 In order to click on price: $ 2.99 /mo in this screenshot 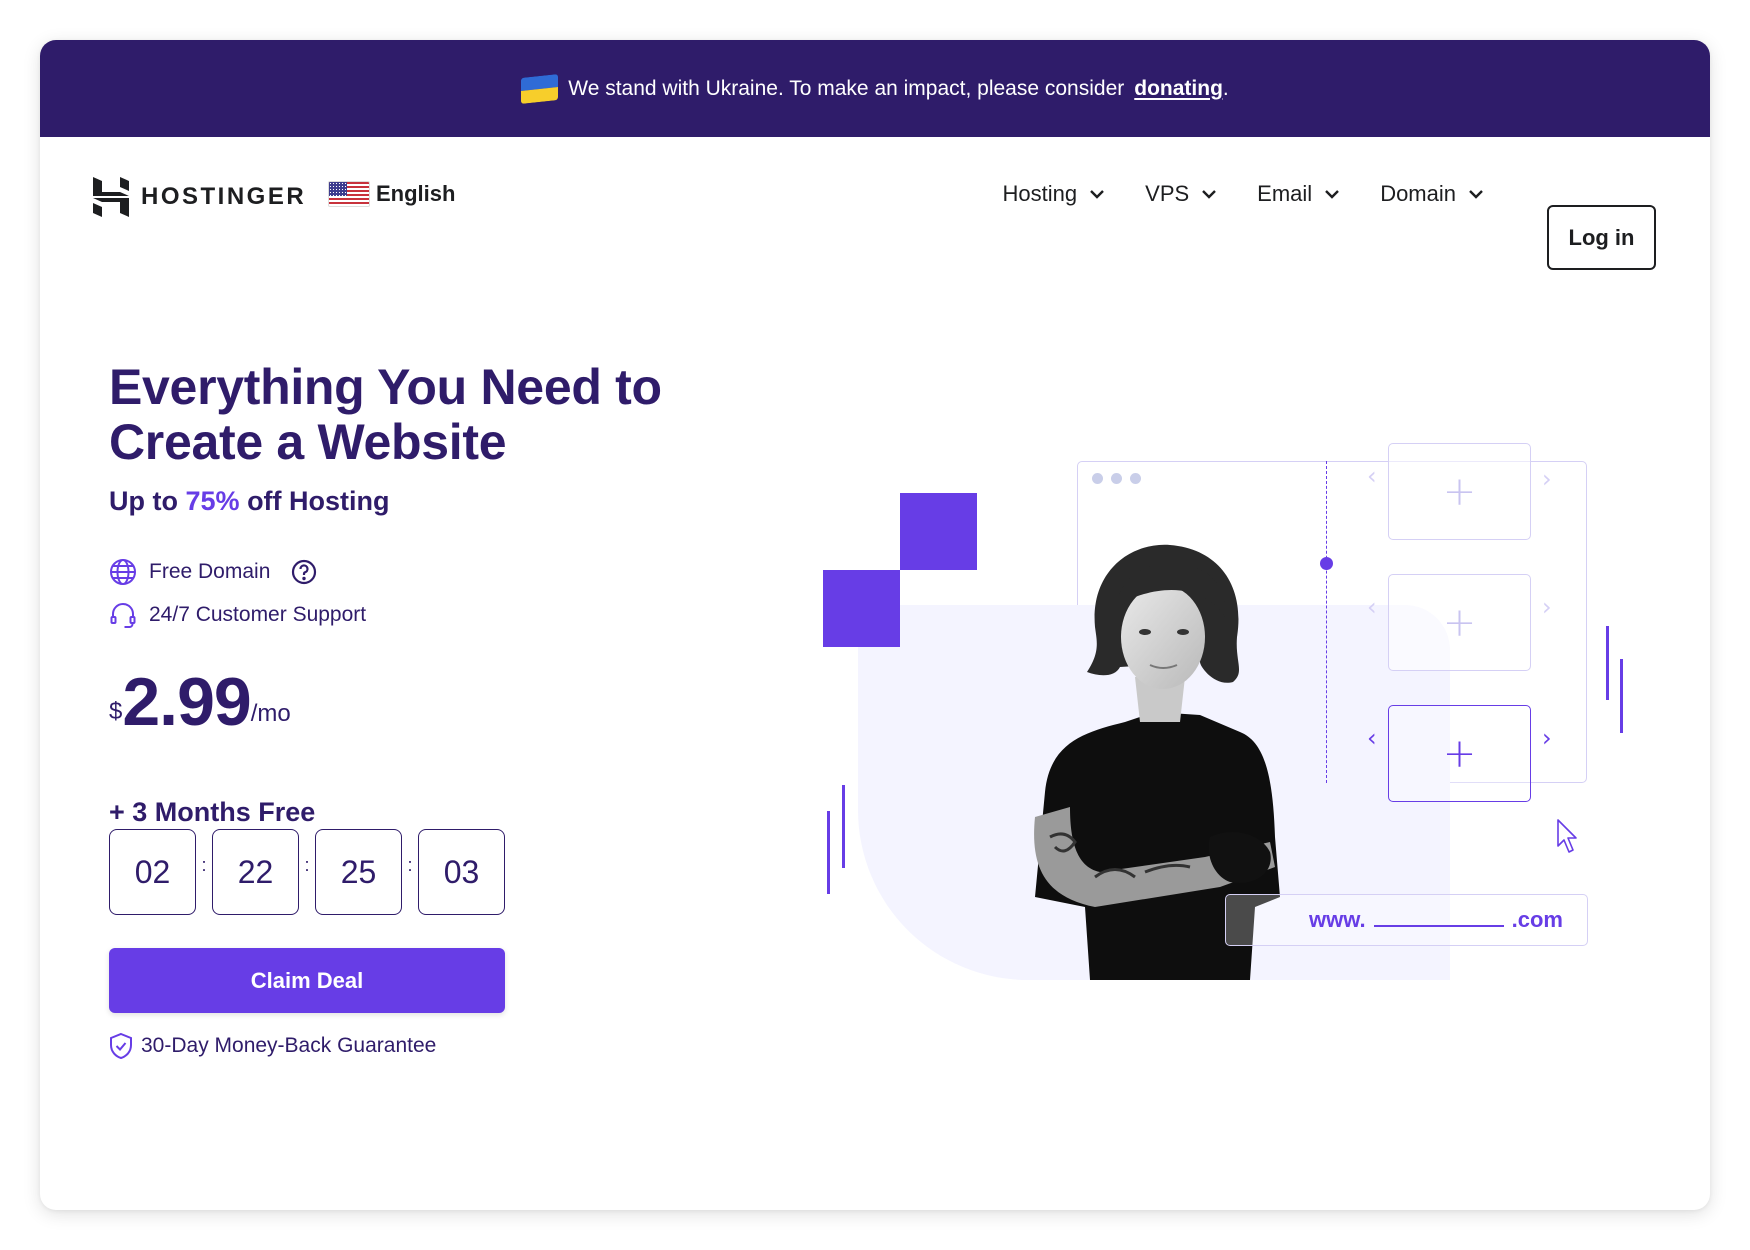, I will do `click(200, 702)`.